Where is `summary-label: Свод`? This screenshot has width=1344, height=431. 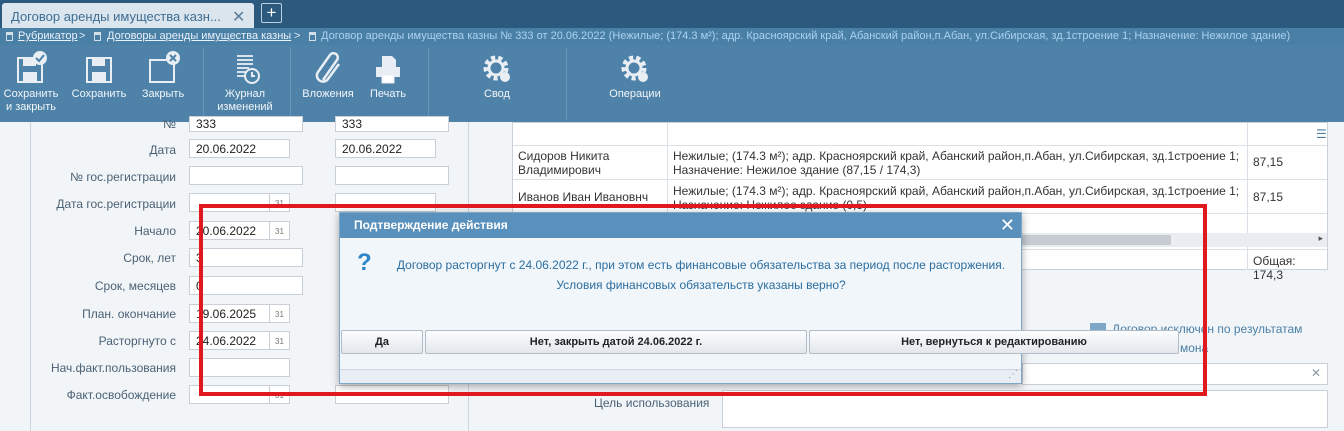 summary-label: Свод is located at coordinates (497, 94).